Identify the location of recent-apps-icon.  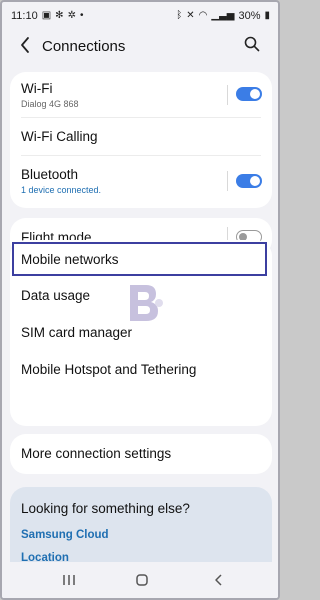
(69, 580).